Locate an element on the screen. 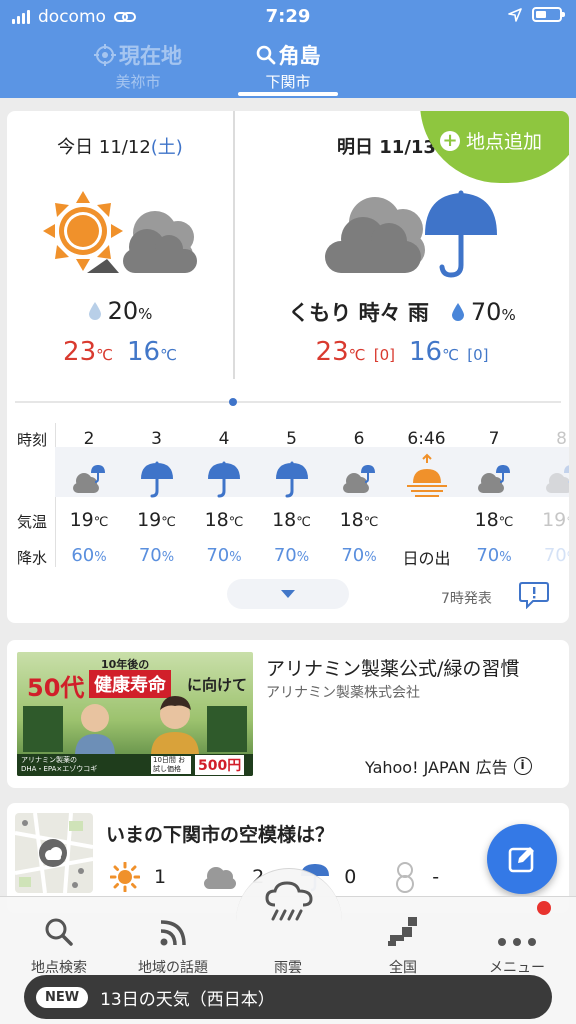 The image size is (576, 1024). hourly-item: 2 19℃ 60% is located at coordinates (89, 497).